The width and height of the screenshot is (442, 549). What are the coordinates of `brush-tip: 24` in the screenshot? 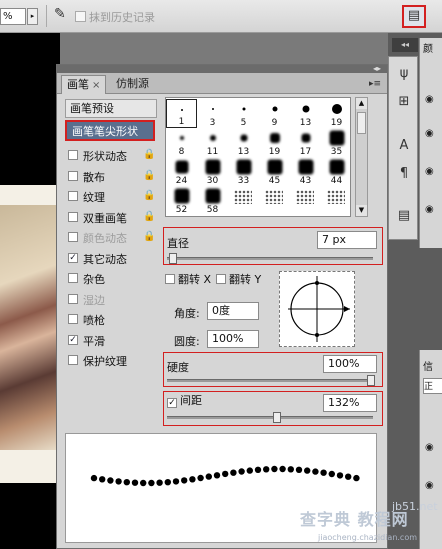 It's located at (181, 171).